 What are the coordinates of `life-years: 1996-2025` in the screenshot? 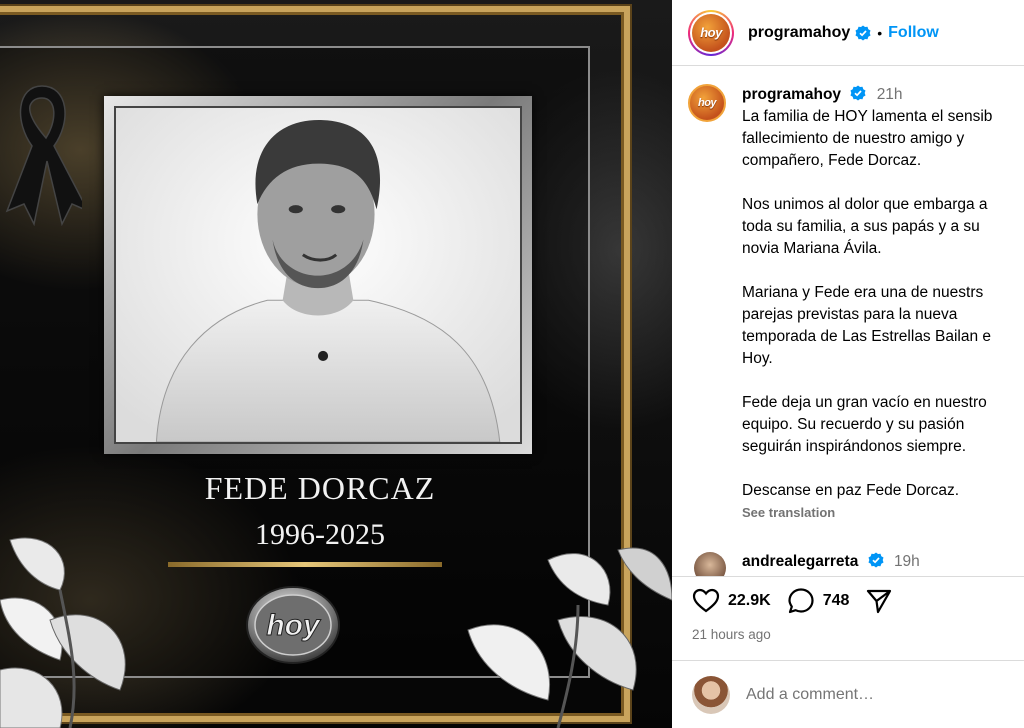 It's located at (320, 534).